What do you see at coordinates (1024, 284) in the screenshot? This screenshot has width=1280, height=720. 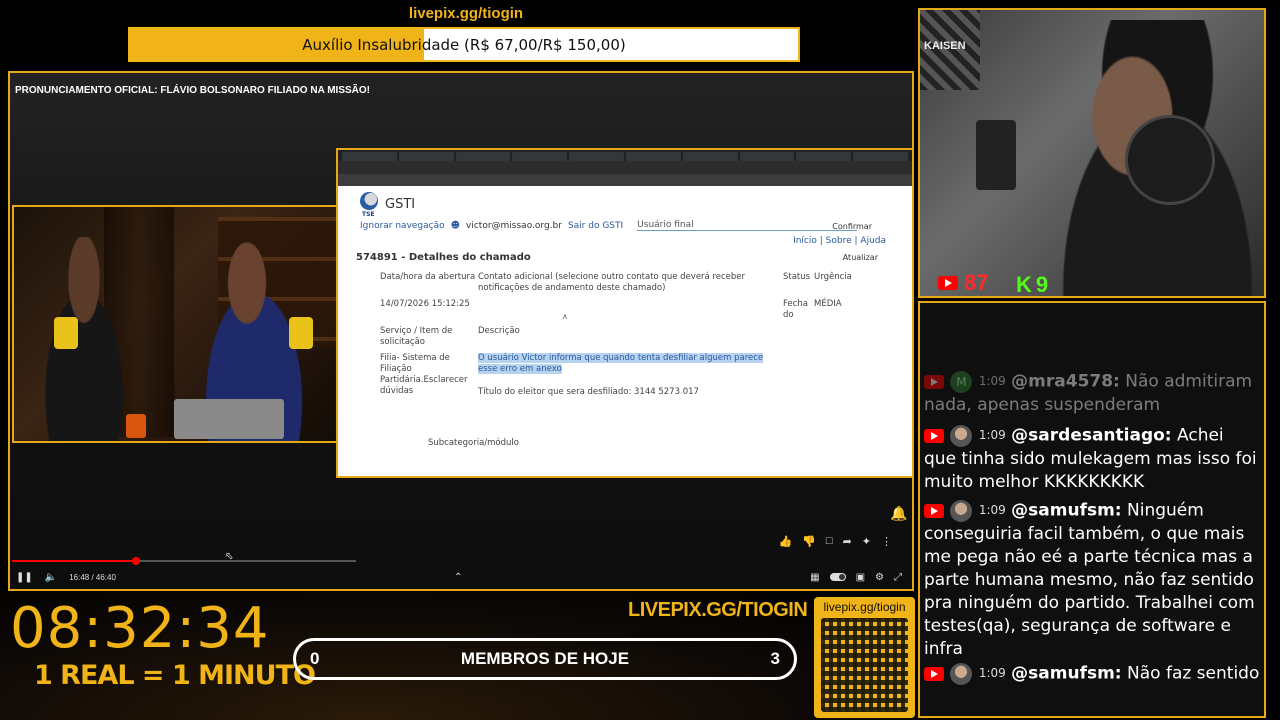 I see `kick-icon: K` at bounding box center [1024, 284].